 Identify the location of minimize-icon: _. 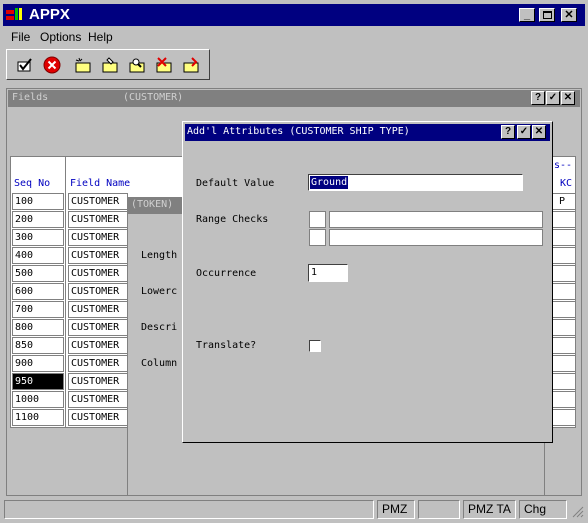
(527, 15).